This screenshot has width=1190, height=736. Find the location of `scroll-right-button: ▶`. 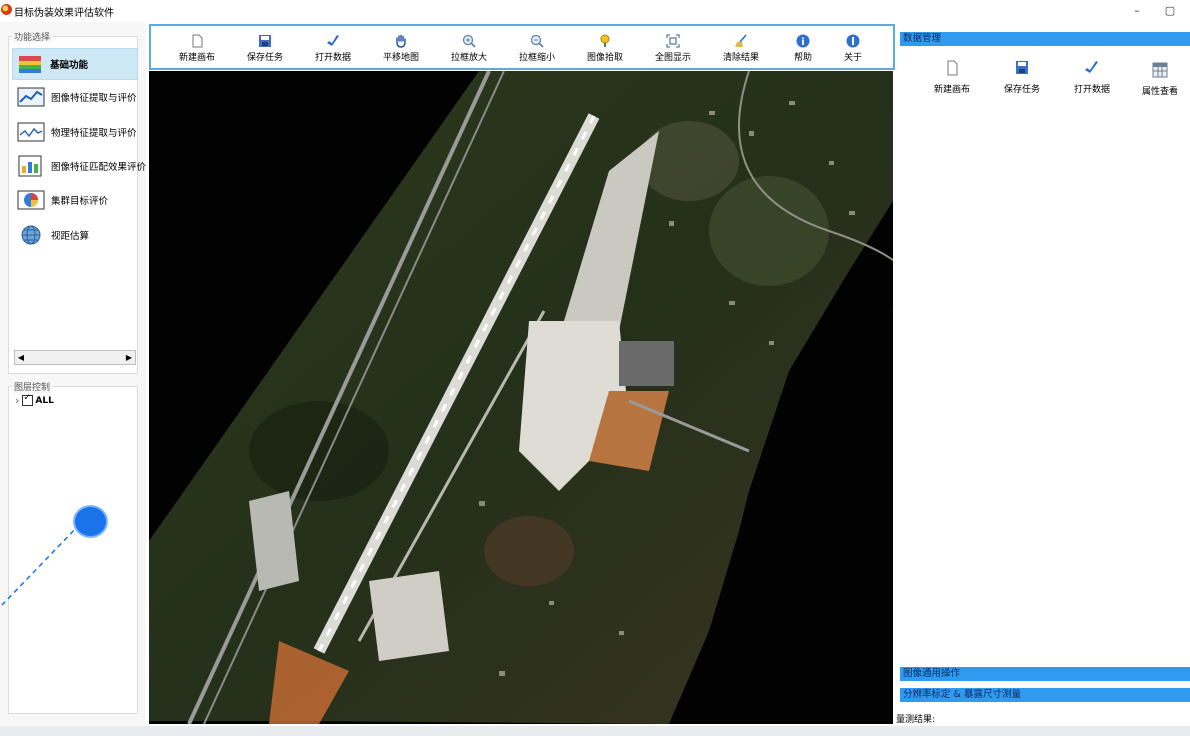

scroll-right-button: ▶ is located at coordinates (129, 357).